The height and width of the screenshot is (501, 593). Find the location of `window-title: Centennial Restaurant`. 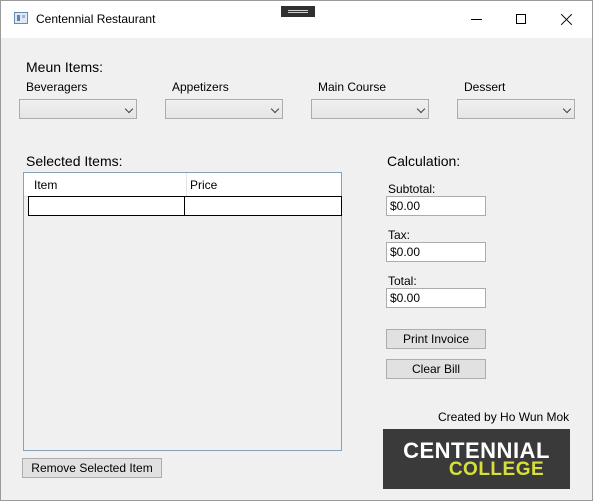

window-title: Centennial Restaurant is located at coordinates (96, 19).